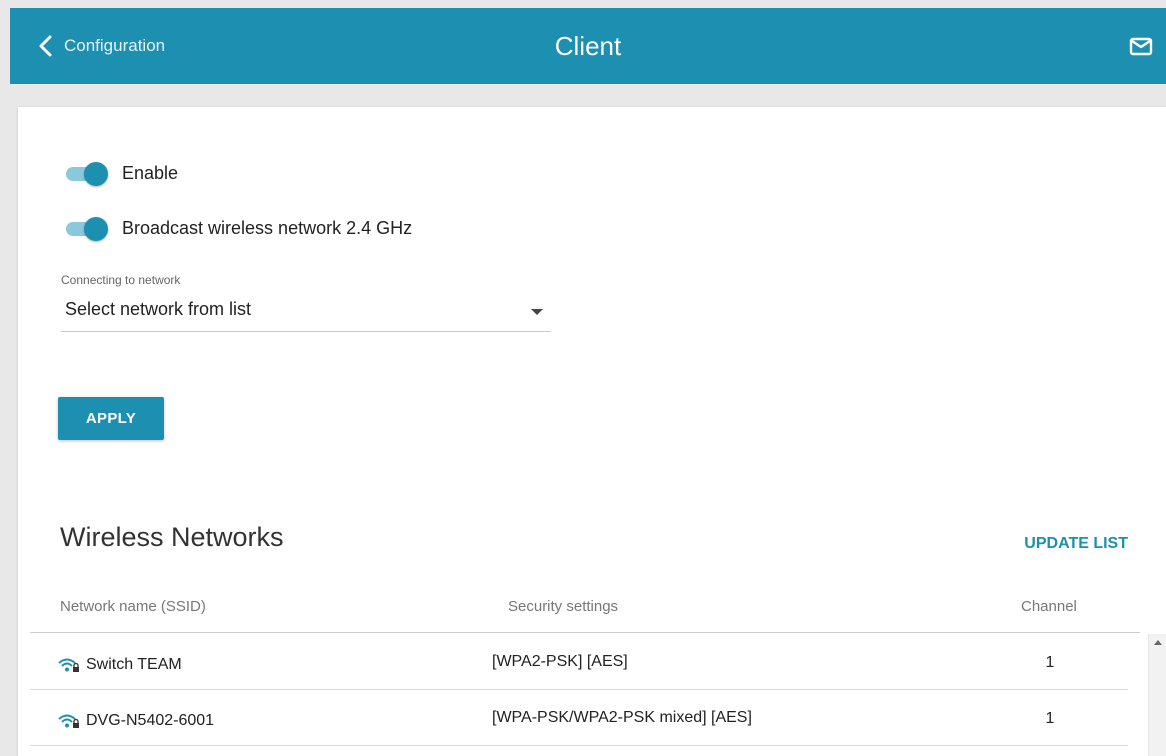 This screenshot has width=1166, height=756. What do you see at coordinates (111, 418) in the screenshot?
I see `apply-button: APPLY` at bounding box center [111, 418].